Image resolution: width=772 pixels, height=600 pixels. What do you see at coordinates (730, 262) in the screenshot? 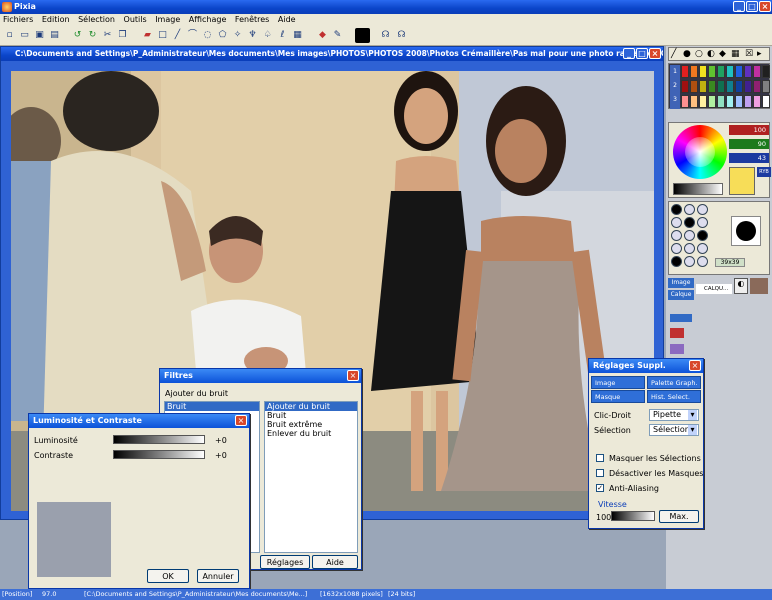
I see `brush-size: 39x39` at bounding box center [730, 262].